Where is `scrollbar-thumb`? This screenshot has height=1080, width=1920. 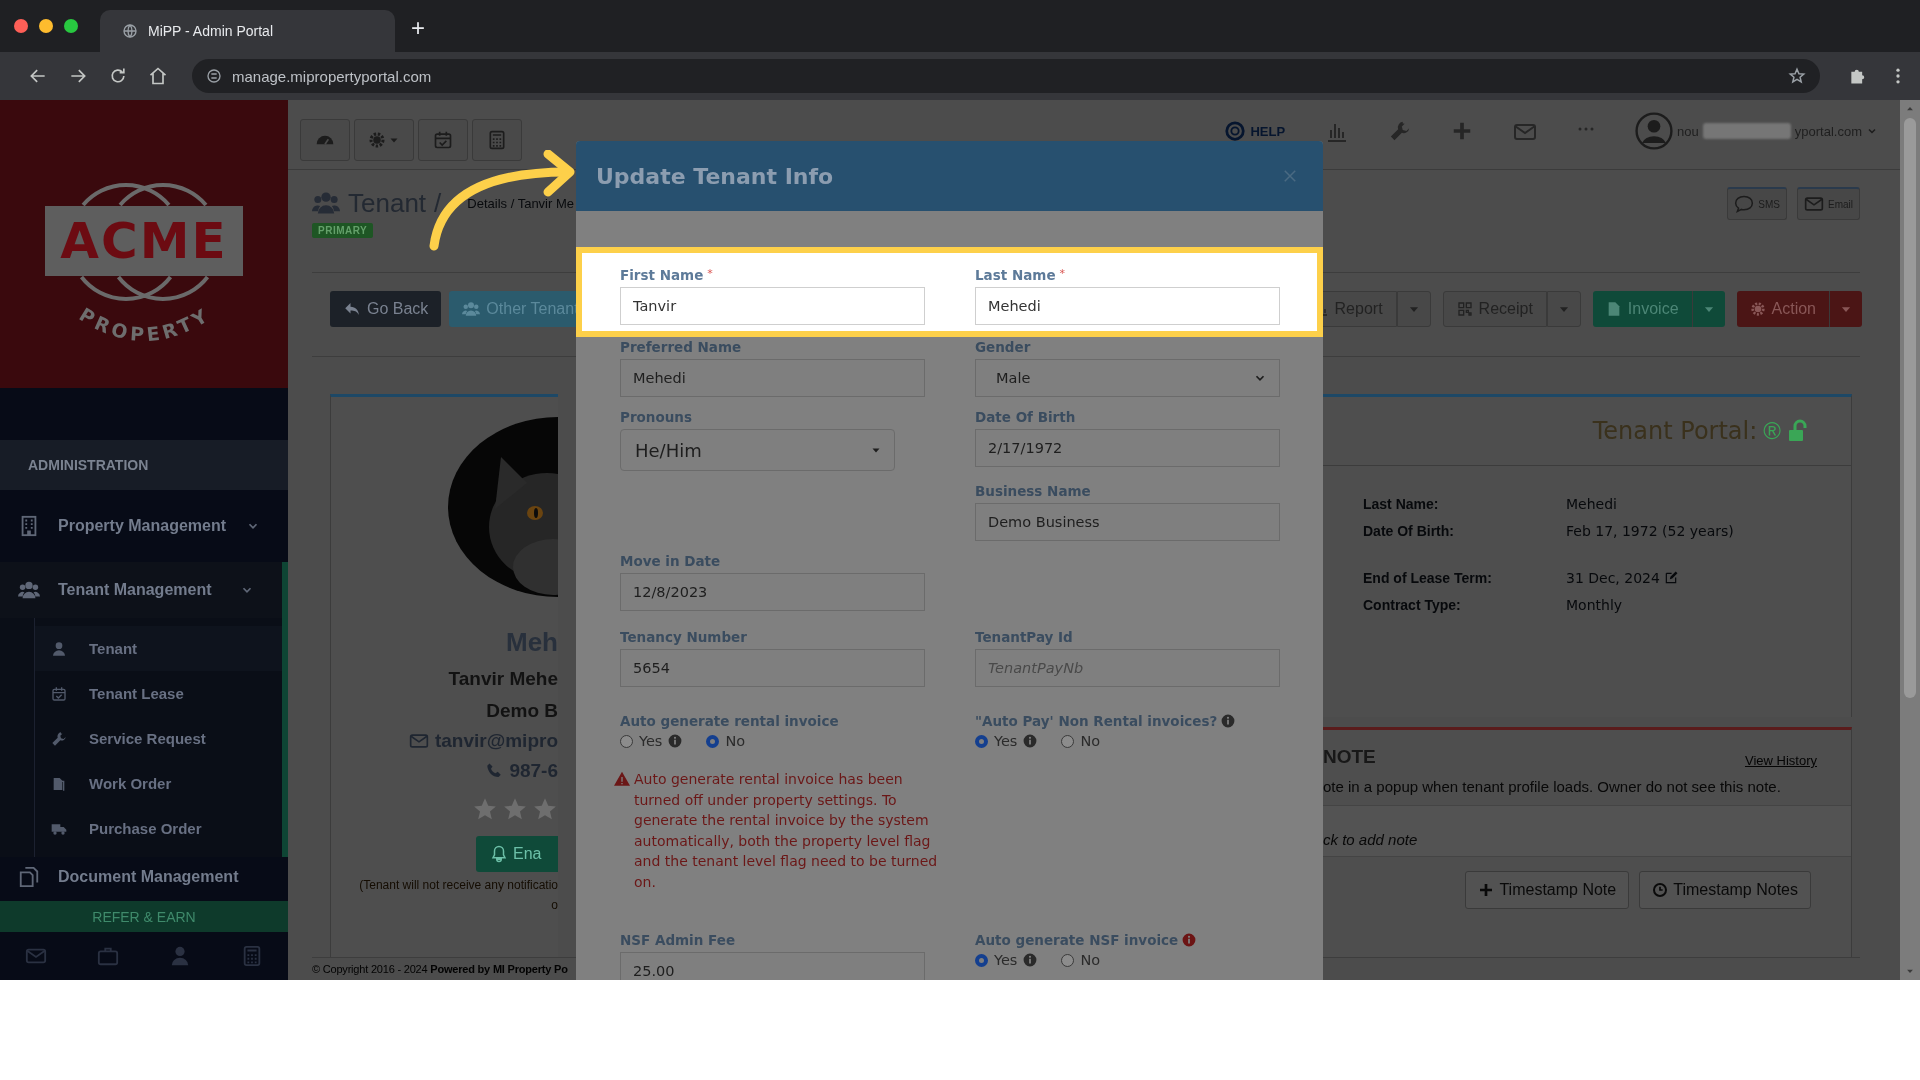
scrollbar-thumb is located at coordinates (1910, 408).